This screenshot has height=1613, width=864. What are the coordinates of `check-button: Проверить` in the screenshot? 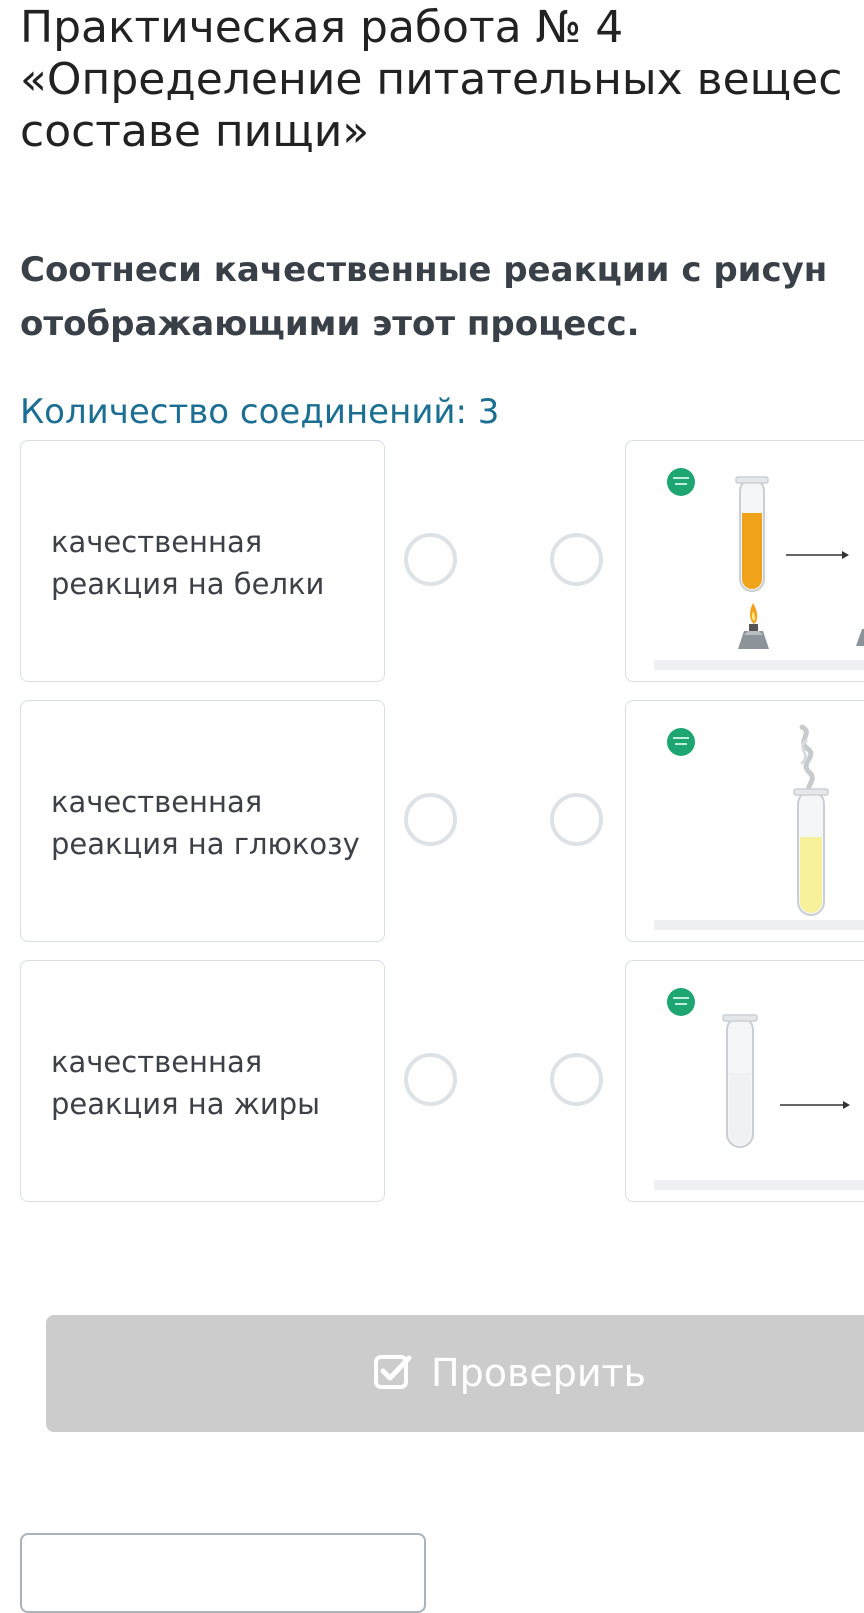 It's located at (455, 1373).